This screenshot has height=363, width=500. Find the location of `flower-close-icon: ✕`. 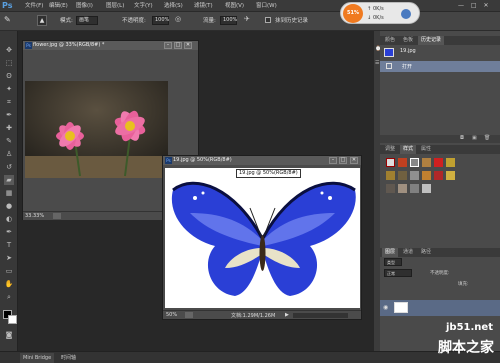

flower-close-icon: ✕ is located at coordinates (188, 45).